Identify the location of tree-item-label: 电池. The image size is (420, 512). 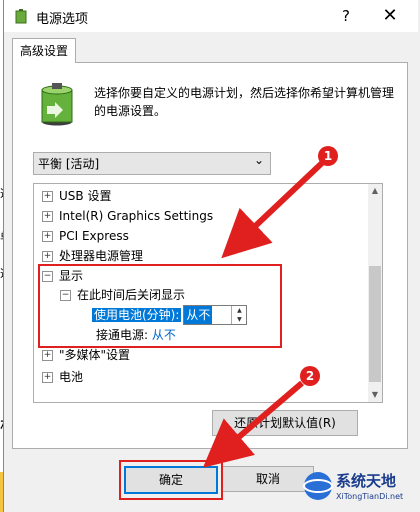
(71, 377).